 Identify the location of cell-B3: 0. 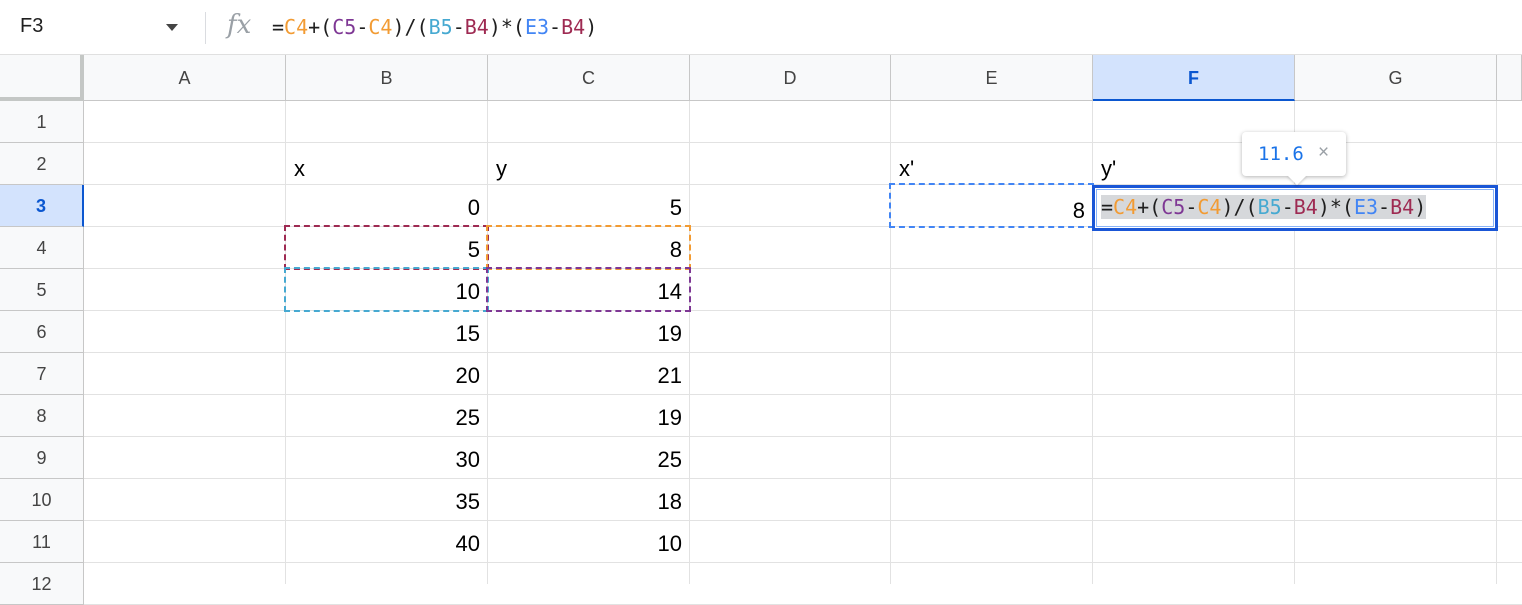
(387, 206).